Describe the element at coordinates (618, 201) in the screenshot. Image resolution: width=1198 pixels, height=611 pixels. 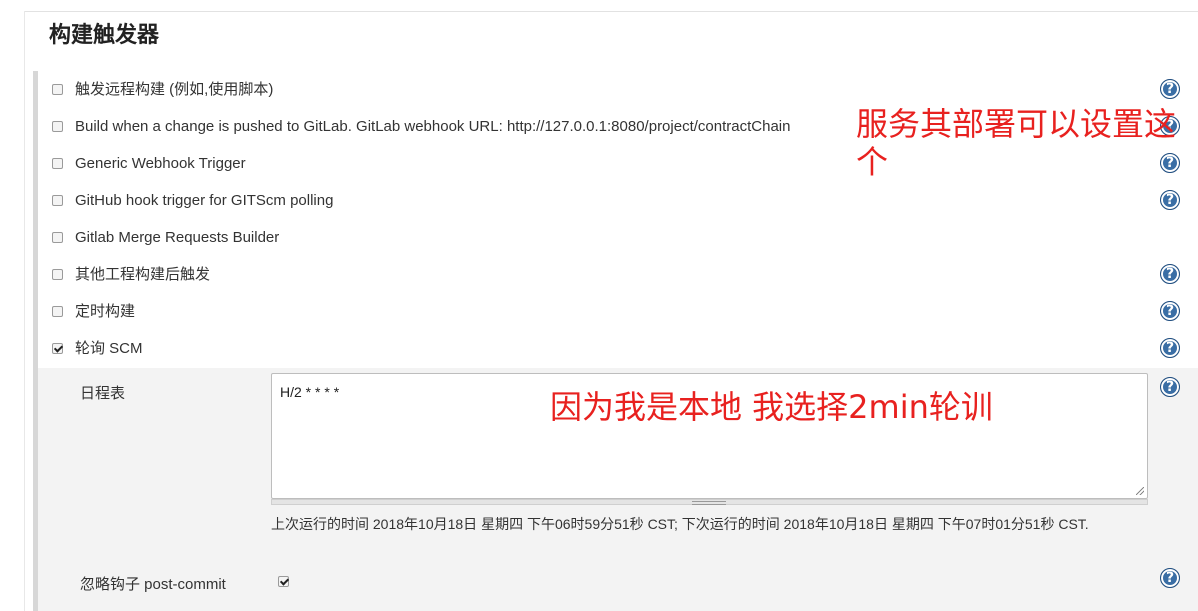
I see `trigger-row-github-hook: GitHub hook trigger for GITScm polling ?` at that location.